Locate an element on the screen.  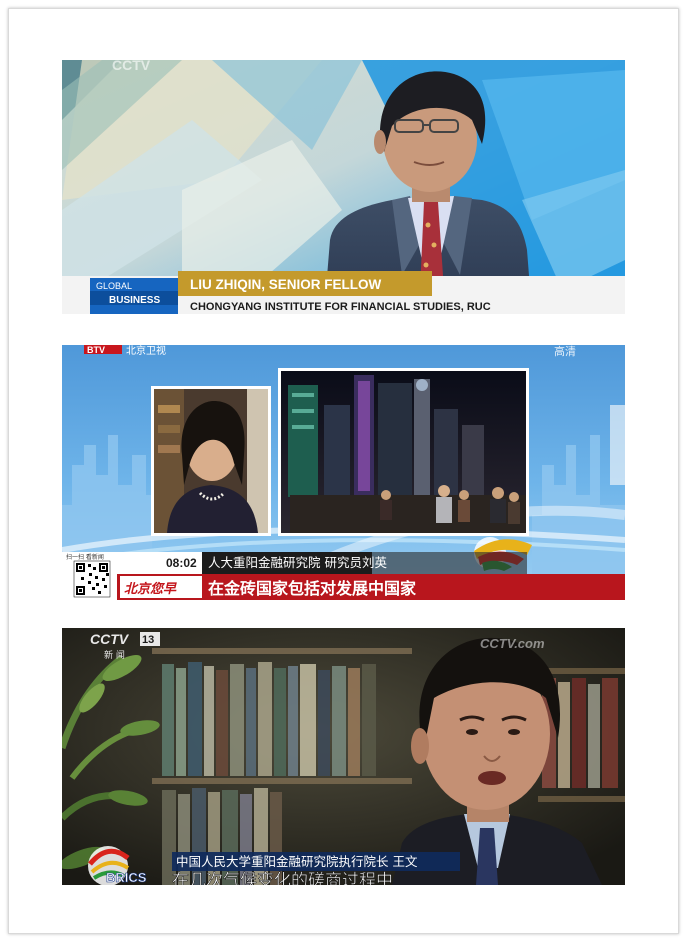
qr-code-icon is located at coordinates (92, 579).